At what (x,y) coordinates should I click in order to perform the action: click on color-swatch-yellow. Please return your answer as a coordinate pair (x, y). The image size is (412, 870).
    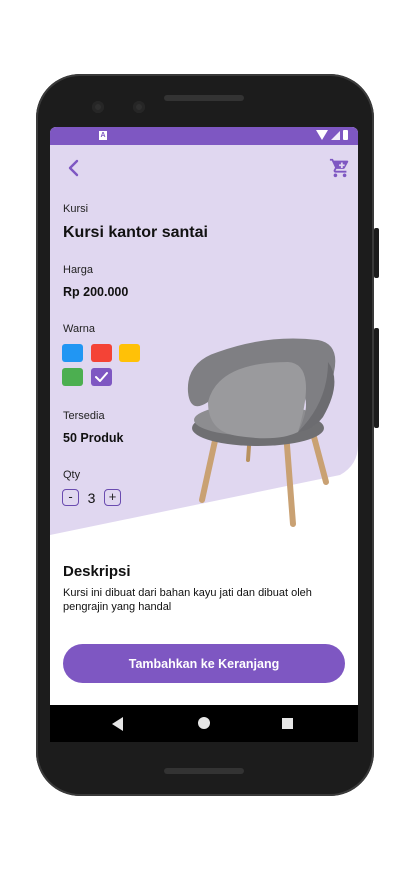
    Looking at the image, I should click on (129, 353).